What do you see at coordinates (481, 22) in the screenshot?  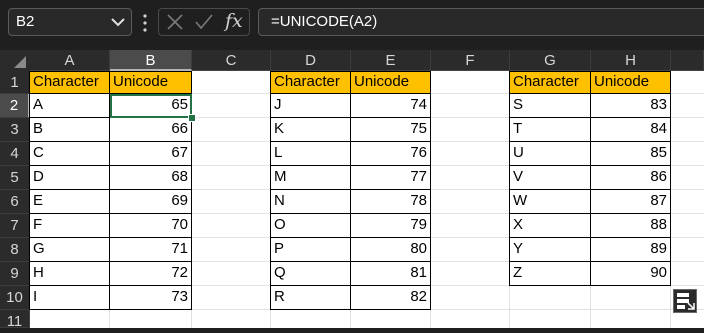 I see `formula-input: =UNICODE(A2)` at bounding box center [481, 22].